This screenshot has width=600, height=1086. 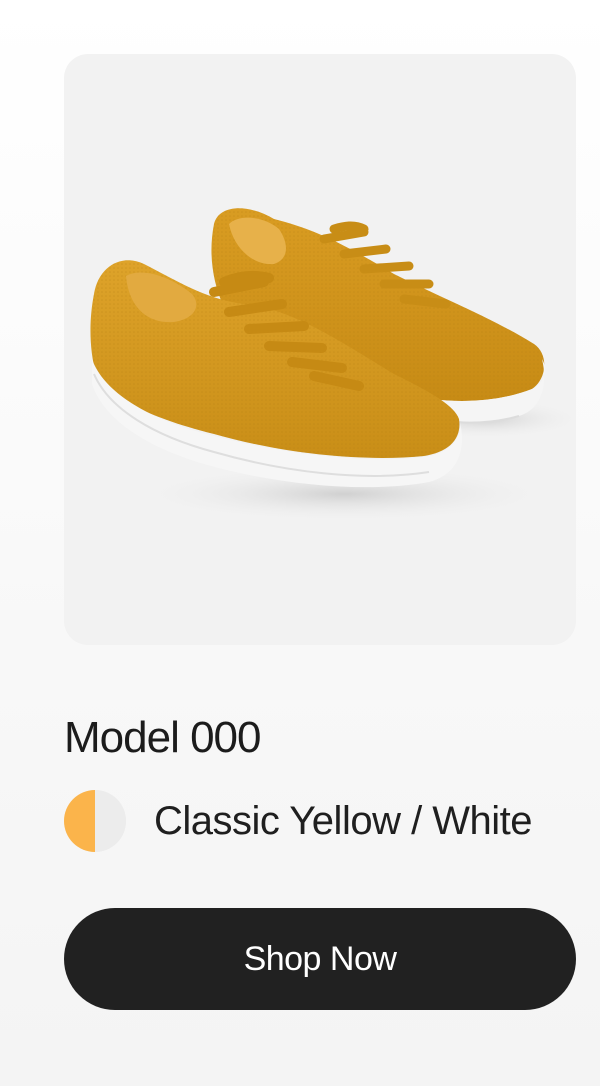 I want to click on shop-now-label: Shop Now, so click(x=320, y=958).